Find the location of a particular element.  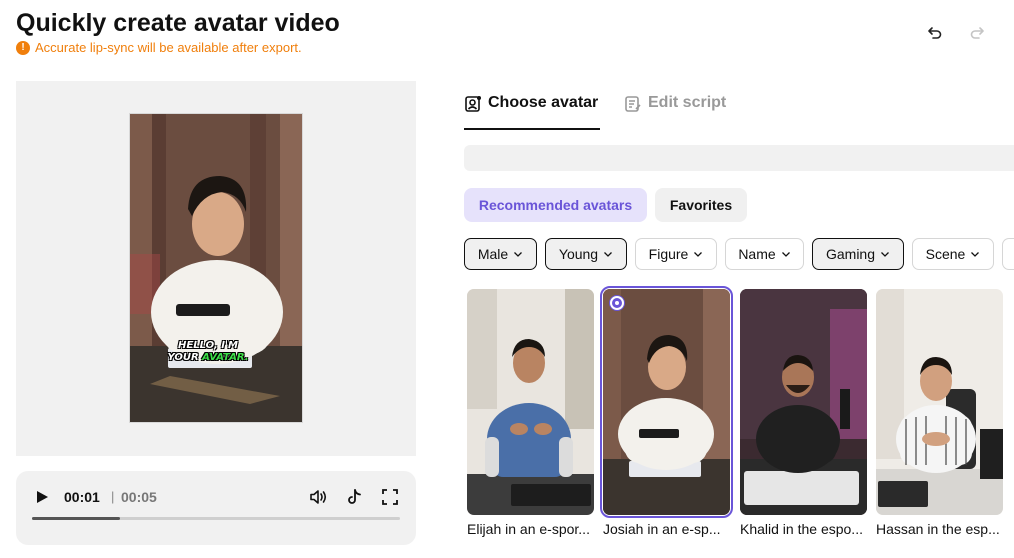

recommended-avatars-button: Recommended avatars is located at coordinates (555, 205).